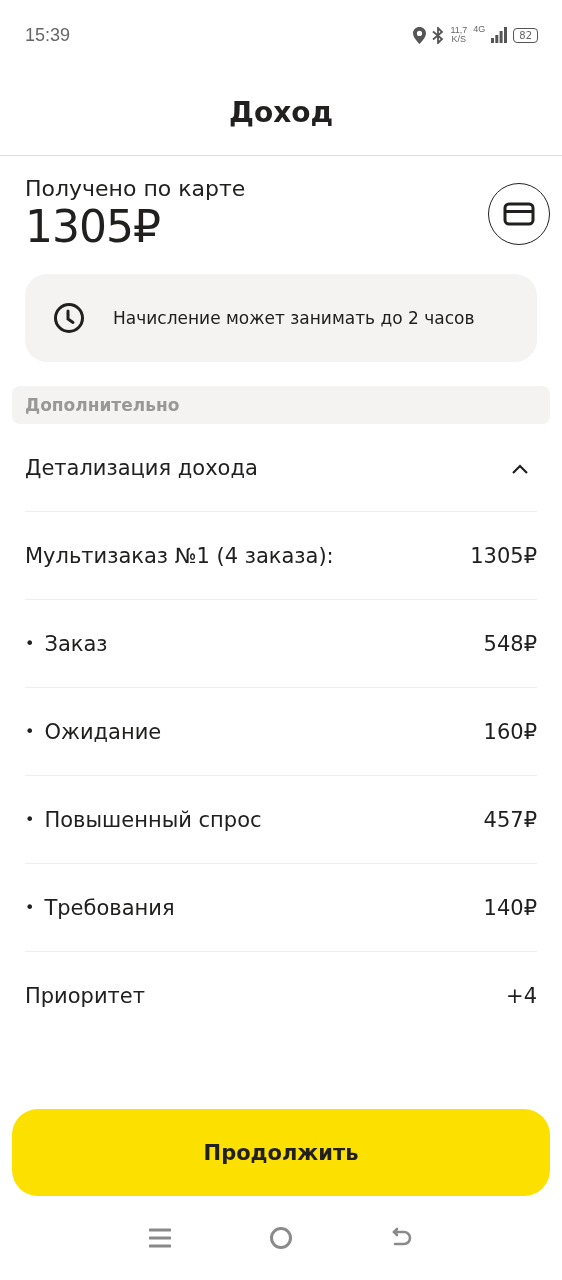  What do you see at coordinates (281, 112) in the screenshot?
I see `page-title: Доход` at bounding box center [281, 112].